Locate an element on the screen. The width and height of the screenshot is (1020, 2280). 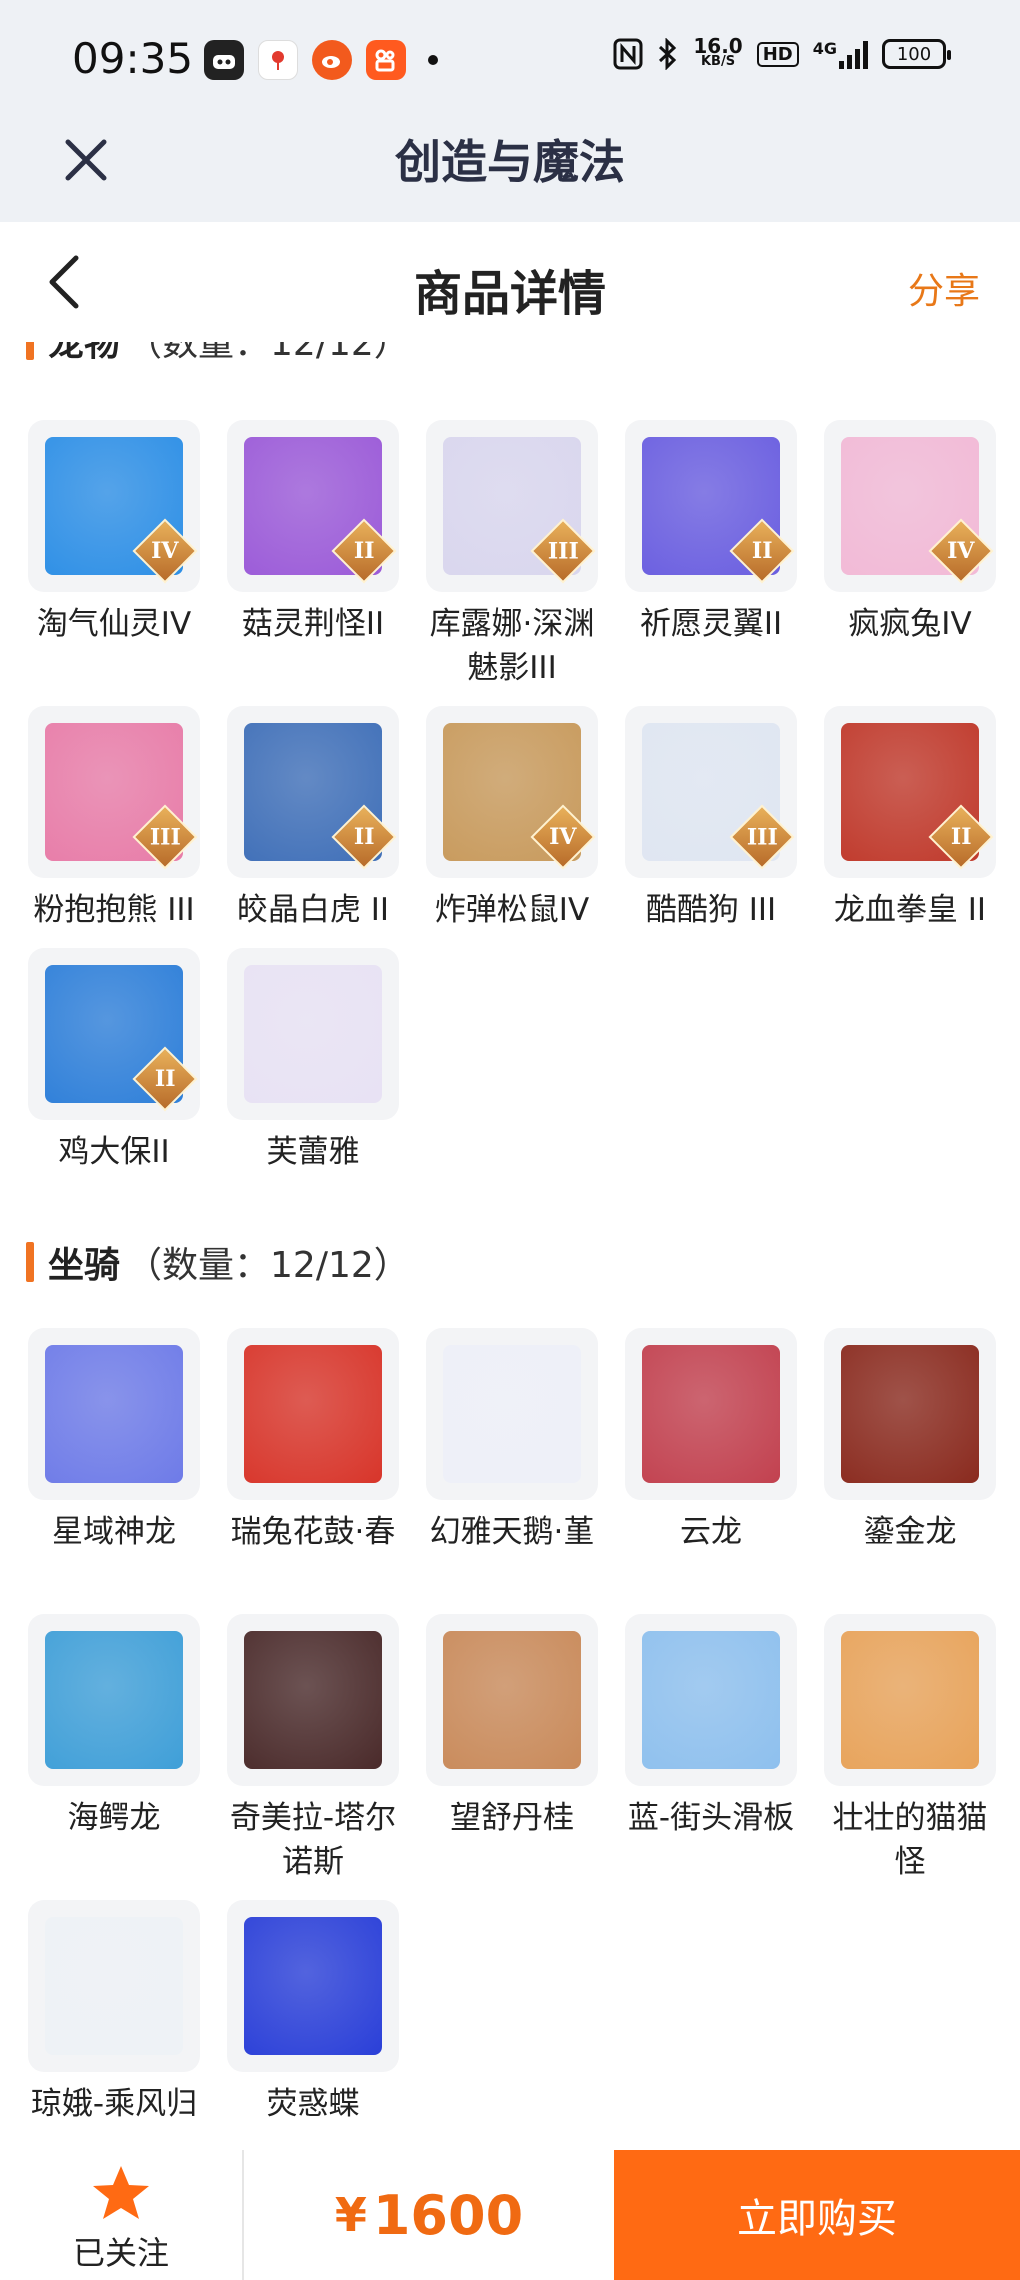
item-card: II 菇灵荆怪II is located at coordinates (313, 533).